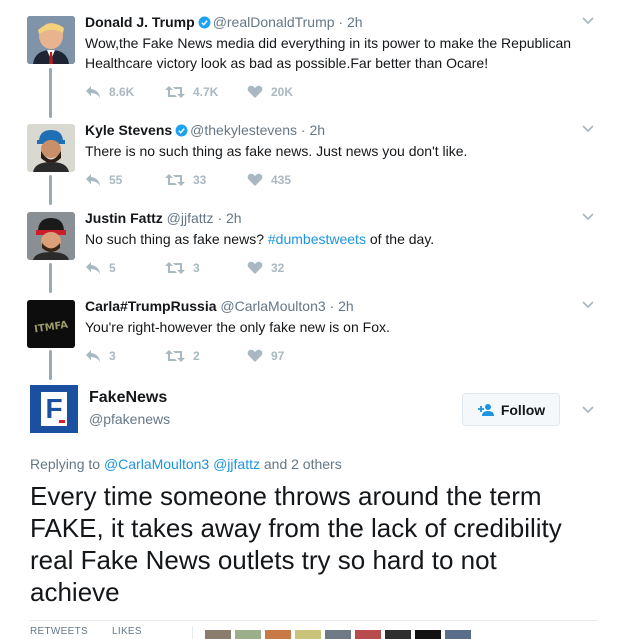 Image resolution: width=628 pixels, height=639 pixels. I want to click on reply-count: 3, so click(112, 356).